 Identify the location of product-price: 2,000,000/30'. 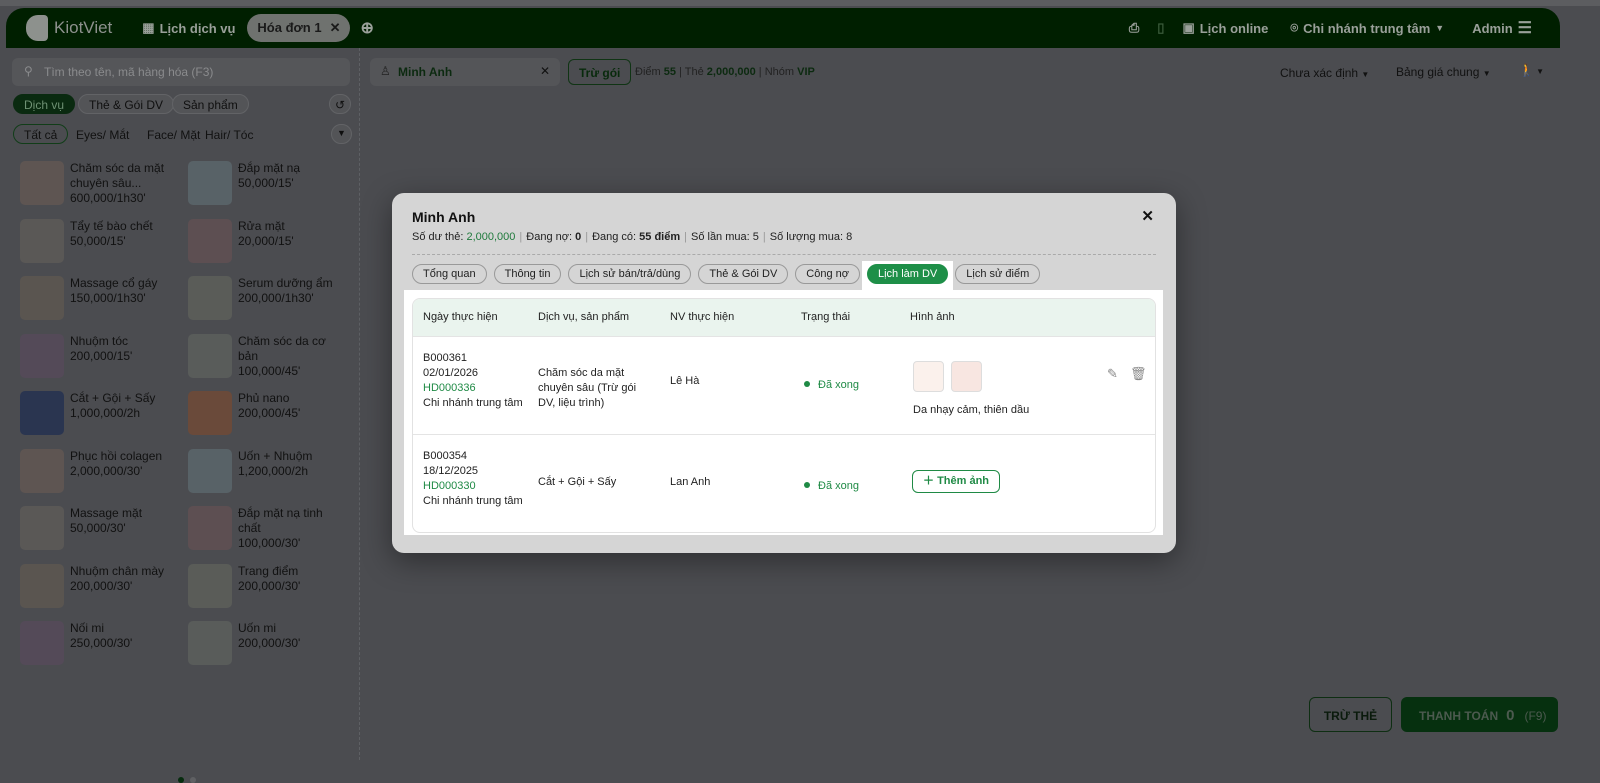
(106, 470).